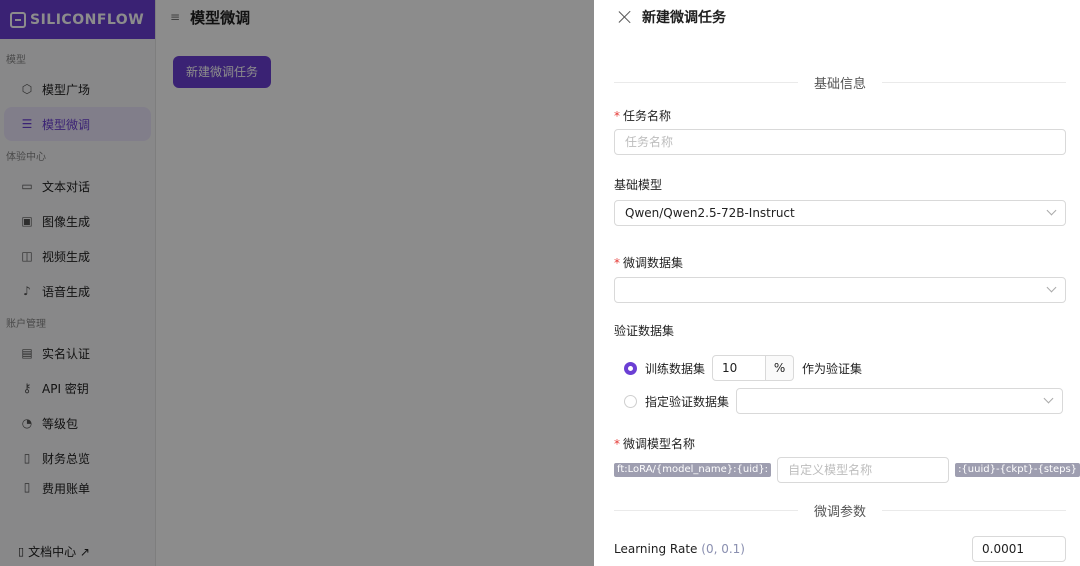  I want to click on base-model-select: Qwen/Qwen2.5-72B-Instruct, so click(840, 213).